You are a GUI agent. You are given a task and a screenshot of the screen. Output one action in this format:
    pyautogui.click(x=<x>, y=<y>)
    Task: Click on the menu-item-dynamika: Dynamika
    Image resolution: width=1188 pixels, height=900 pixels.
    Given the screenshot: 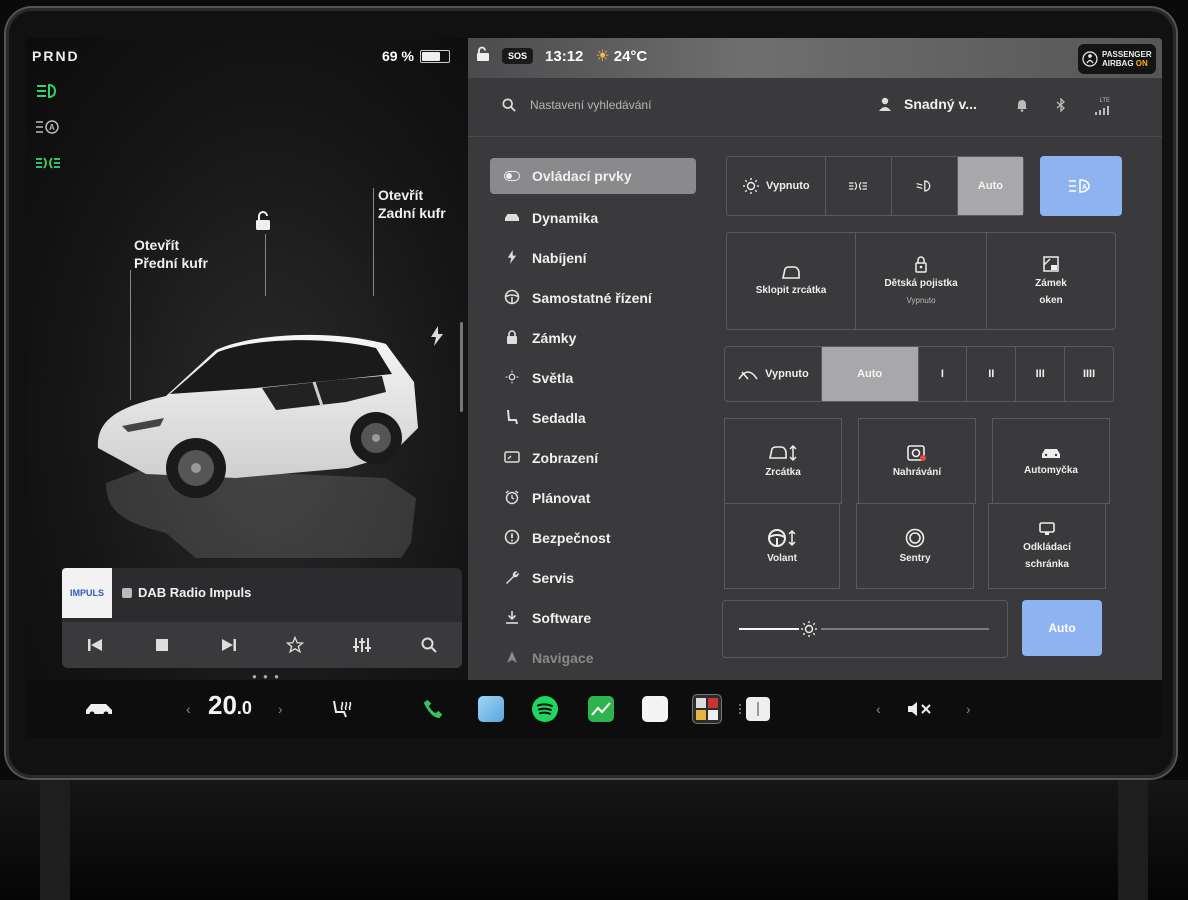 What is the action you would take?
    pyautogui.click(x=593, y=218)
    